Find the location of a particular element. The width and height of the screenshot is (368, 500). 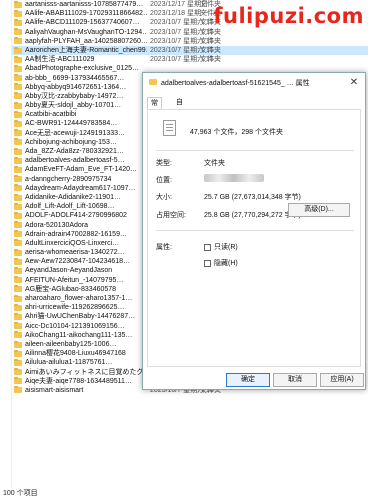

type-value: 文件夹 is located at coordinates (214, 163).